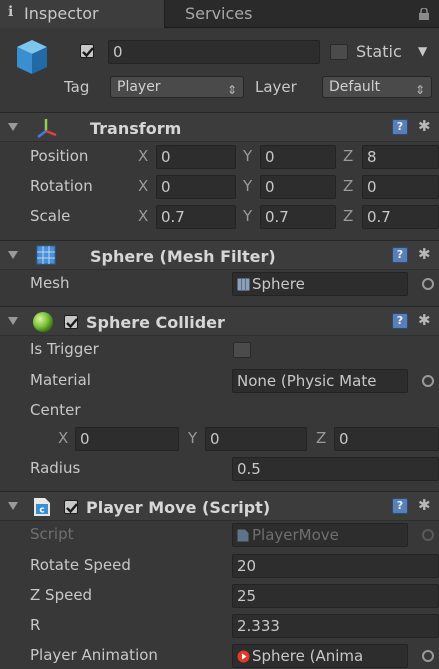  Describe the element at coordinates (335, 566) in the screenshot. I see `rotate-speed-input: 20` at that location.